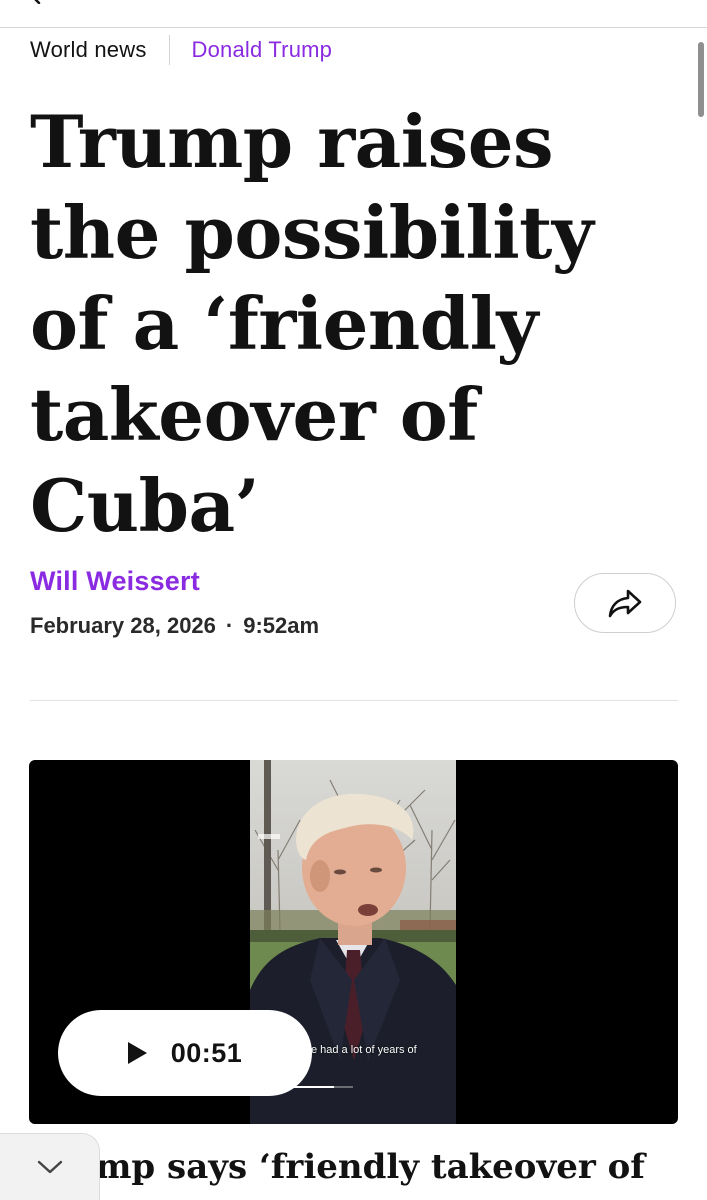 The image size is (707, 1200). What do you see at coordinates (123, 625) in the screenshot?
I see `publish-date: February 28, 2026` at bounding box center [123, 625].